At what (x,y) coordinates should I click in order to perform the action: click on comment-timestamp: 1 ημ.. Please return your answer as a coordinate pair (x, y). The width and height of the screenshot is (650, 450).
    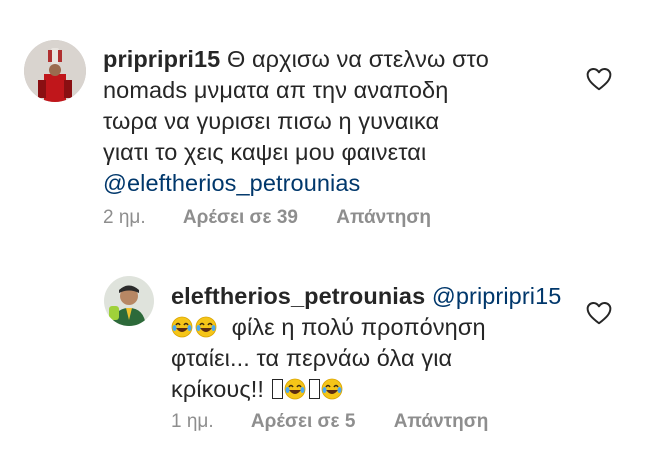
    Looking at the image, I should click on (192, 421).